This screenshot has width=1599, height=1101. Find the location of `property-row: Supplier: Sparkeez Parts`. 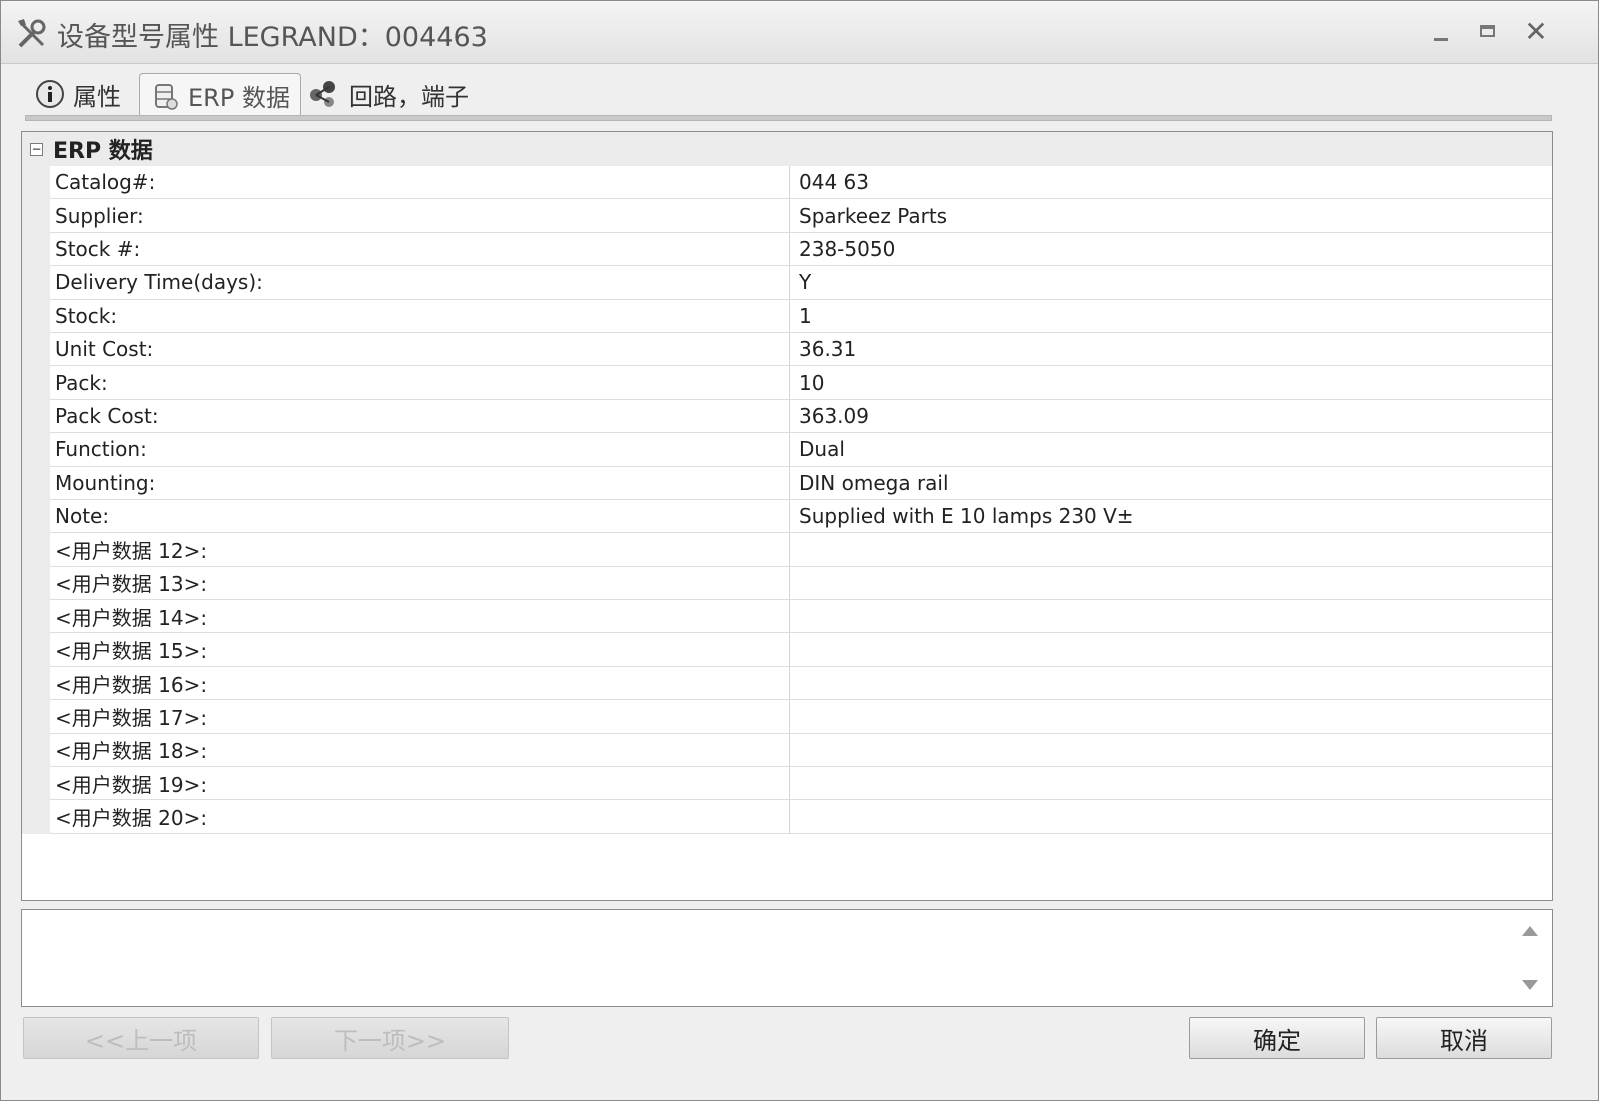

property-row: Supplier: Sparkeez Parts is located at coordinates (787, 216).